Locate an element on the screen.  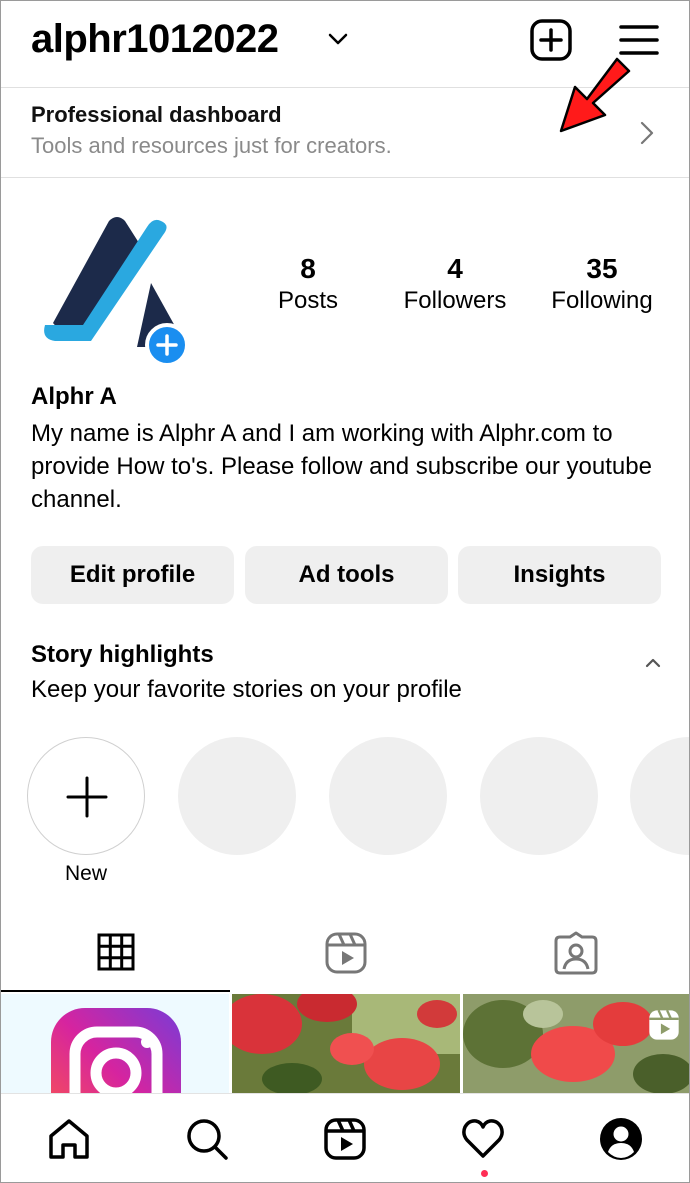
new-post-icon is located at coordinates (551, 40).